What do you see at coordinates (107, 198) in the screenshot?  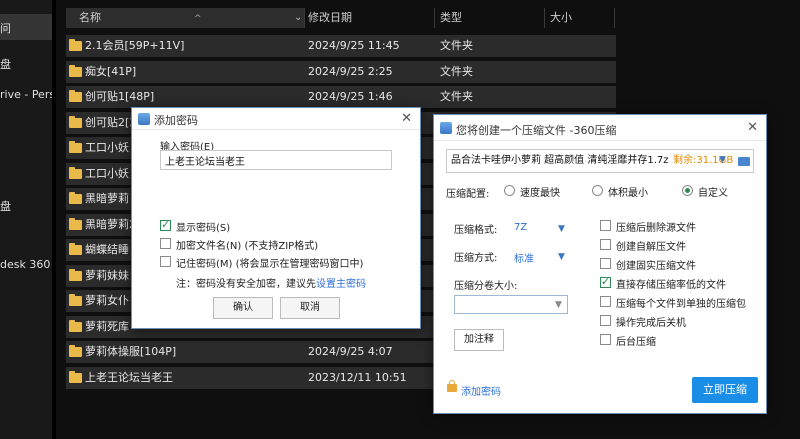 I see `file-name: 黑暗萝莉` at bounding box center [107, 198].